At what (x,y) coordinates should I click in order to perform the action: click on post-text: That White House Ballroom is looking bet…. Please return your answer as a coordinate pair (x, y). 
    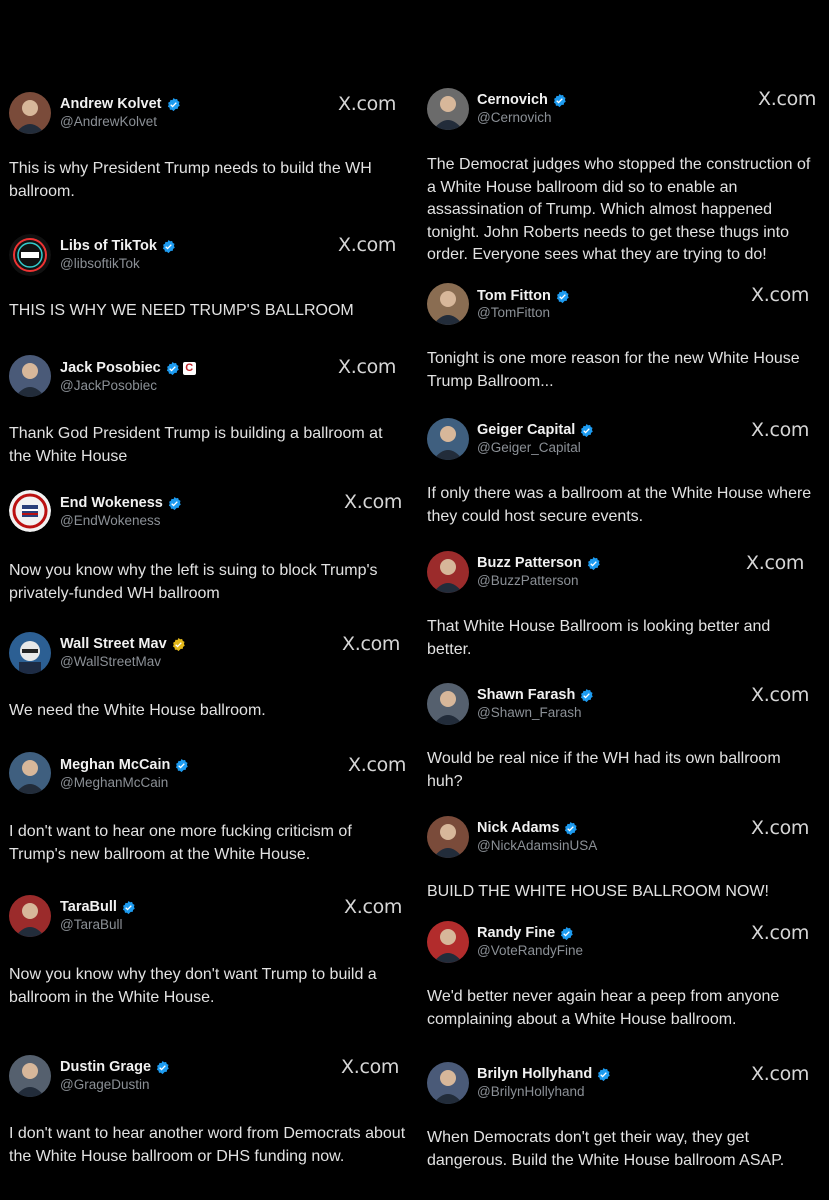
    Looking at the image, I should click on (599, 638).